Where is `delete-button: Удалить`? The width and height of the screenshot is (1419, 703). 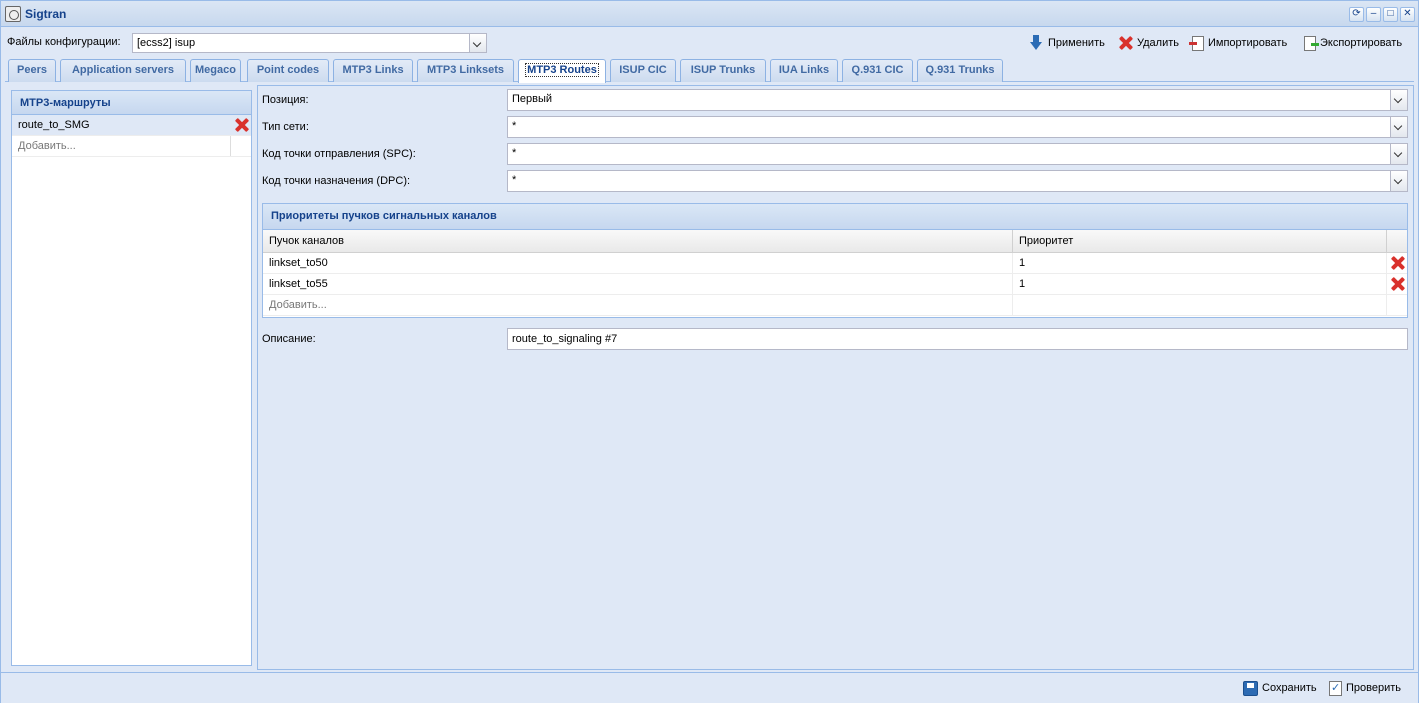 delete-button: Удалить is located at coordinates (1148, 43).